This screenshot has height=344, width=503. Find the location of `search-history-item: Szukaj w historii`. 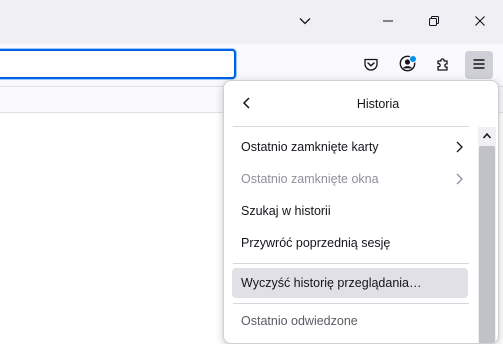

search-history-item: Szukaj w historii is located at coordinates (350, 211).